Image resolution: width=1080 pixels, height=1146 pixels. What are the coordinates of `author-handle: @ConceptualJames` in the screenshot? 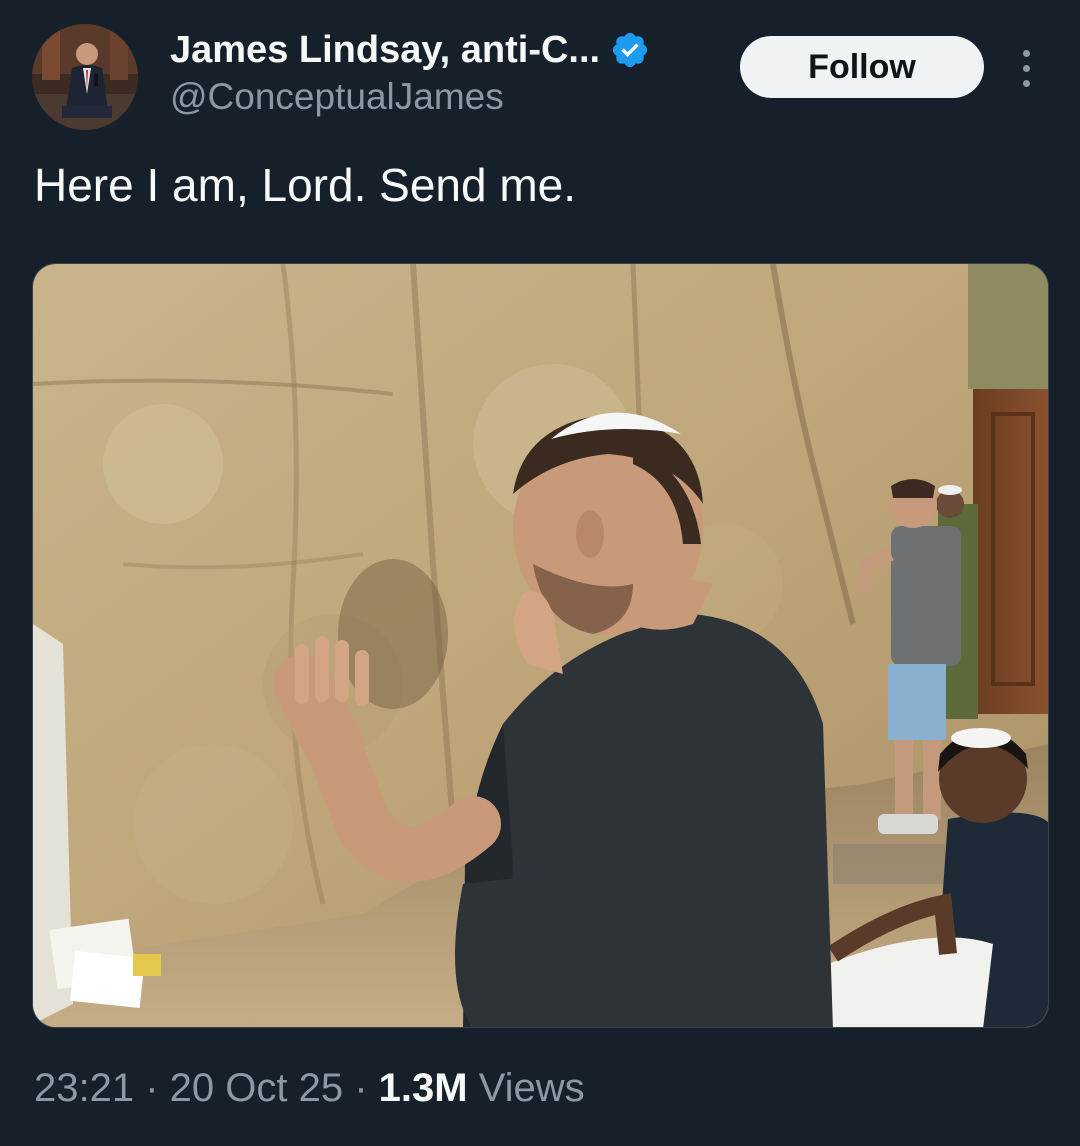 It's located at (337, 97).